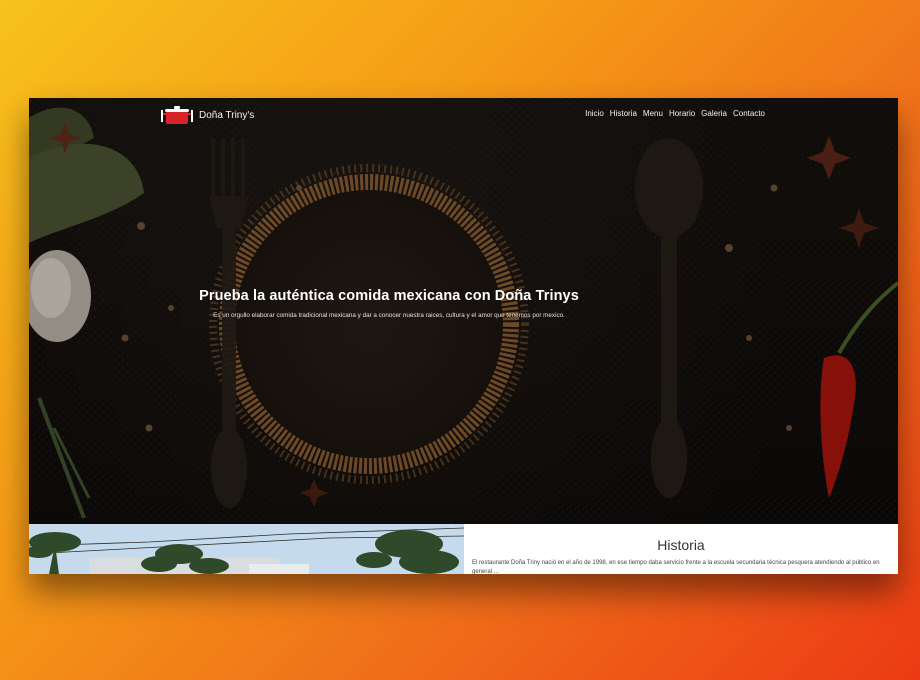  What do you see at coordinates (653, 113) in the screenshot?
I see `nav-item-menu: Menu` at bounding box center [653, 113].